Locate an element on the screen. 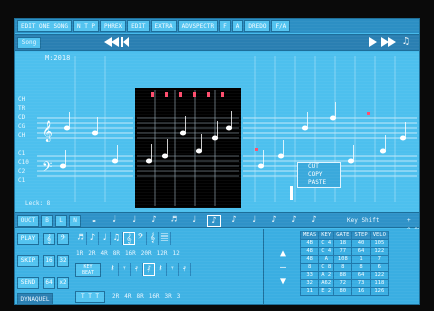  track-label: TR is located at coordinates (21, 108).